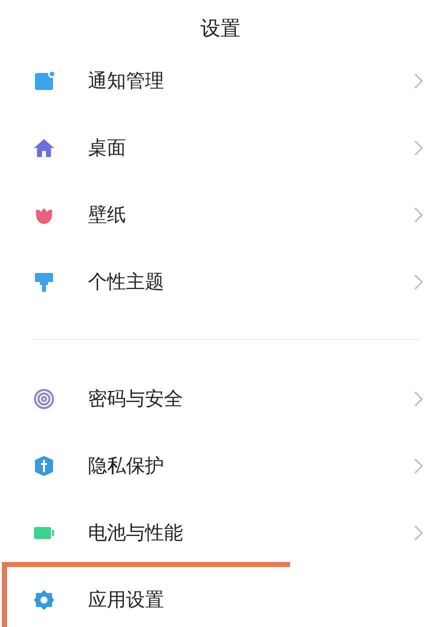  I want to click on fingerprint-icon, so click(44, 399).